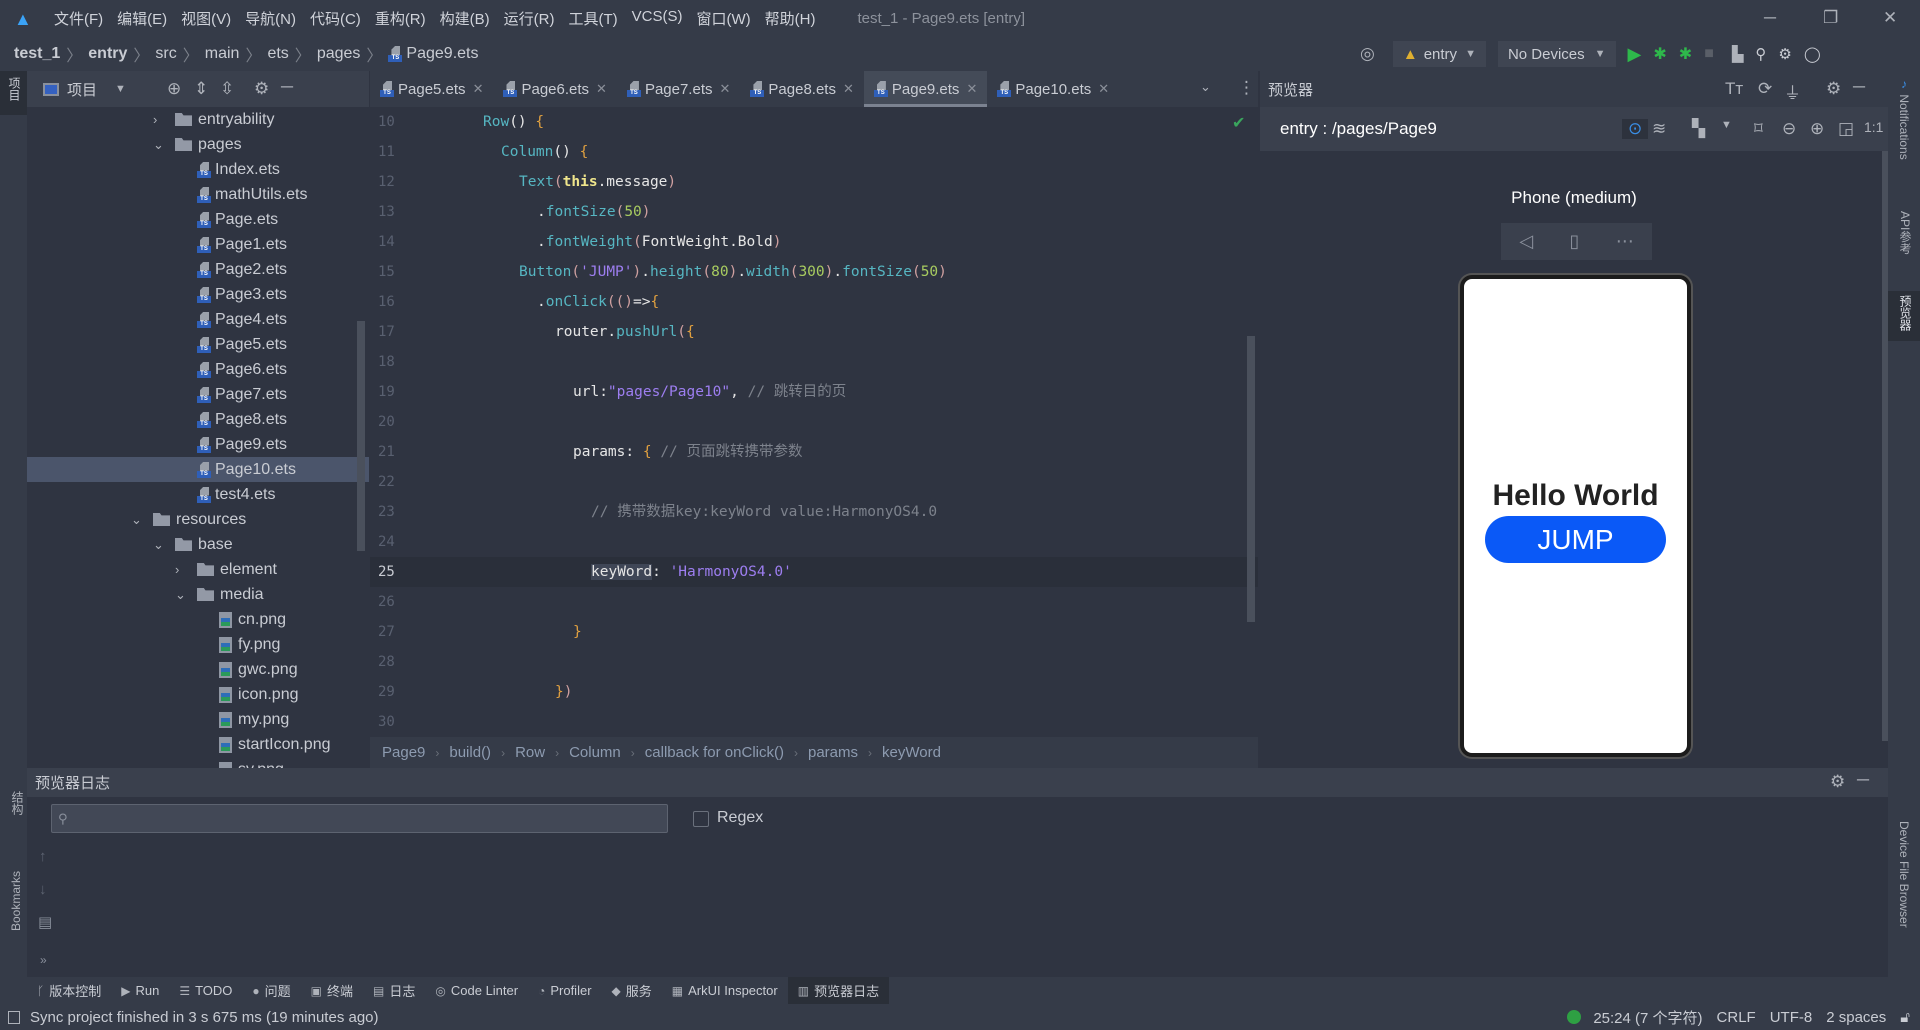 This screenshot has width=1920, height=1030. I want to click on menu-item: VCS(S), so click(657, 18).